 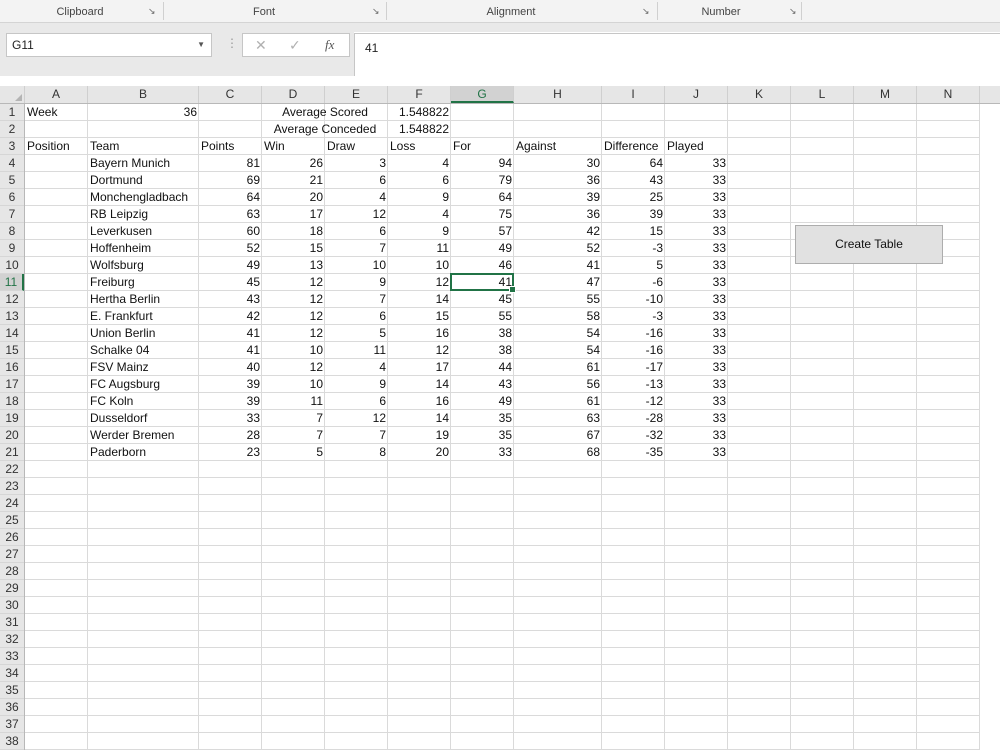 What do you see at coordinates (232, 43) in the screenshot?
I see `more-options-icon: ⋮` at bounding box center [232, 43].